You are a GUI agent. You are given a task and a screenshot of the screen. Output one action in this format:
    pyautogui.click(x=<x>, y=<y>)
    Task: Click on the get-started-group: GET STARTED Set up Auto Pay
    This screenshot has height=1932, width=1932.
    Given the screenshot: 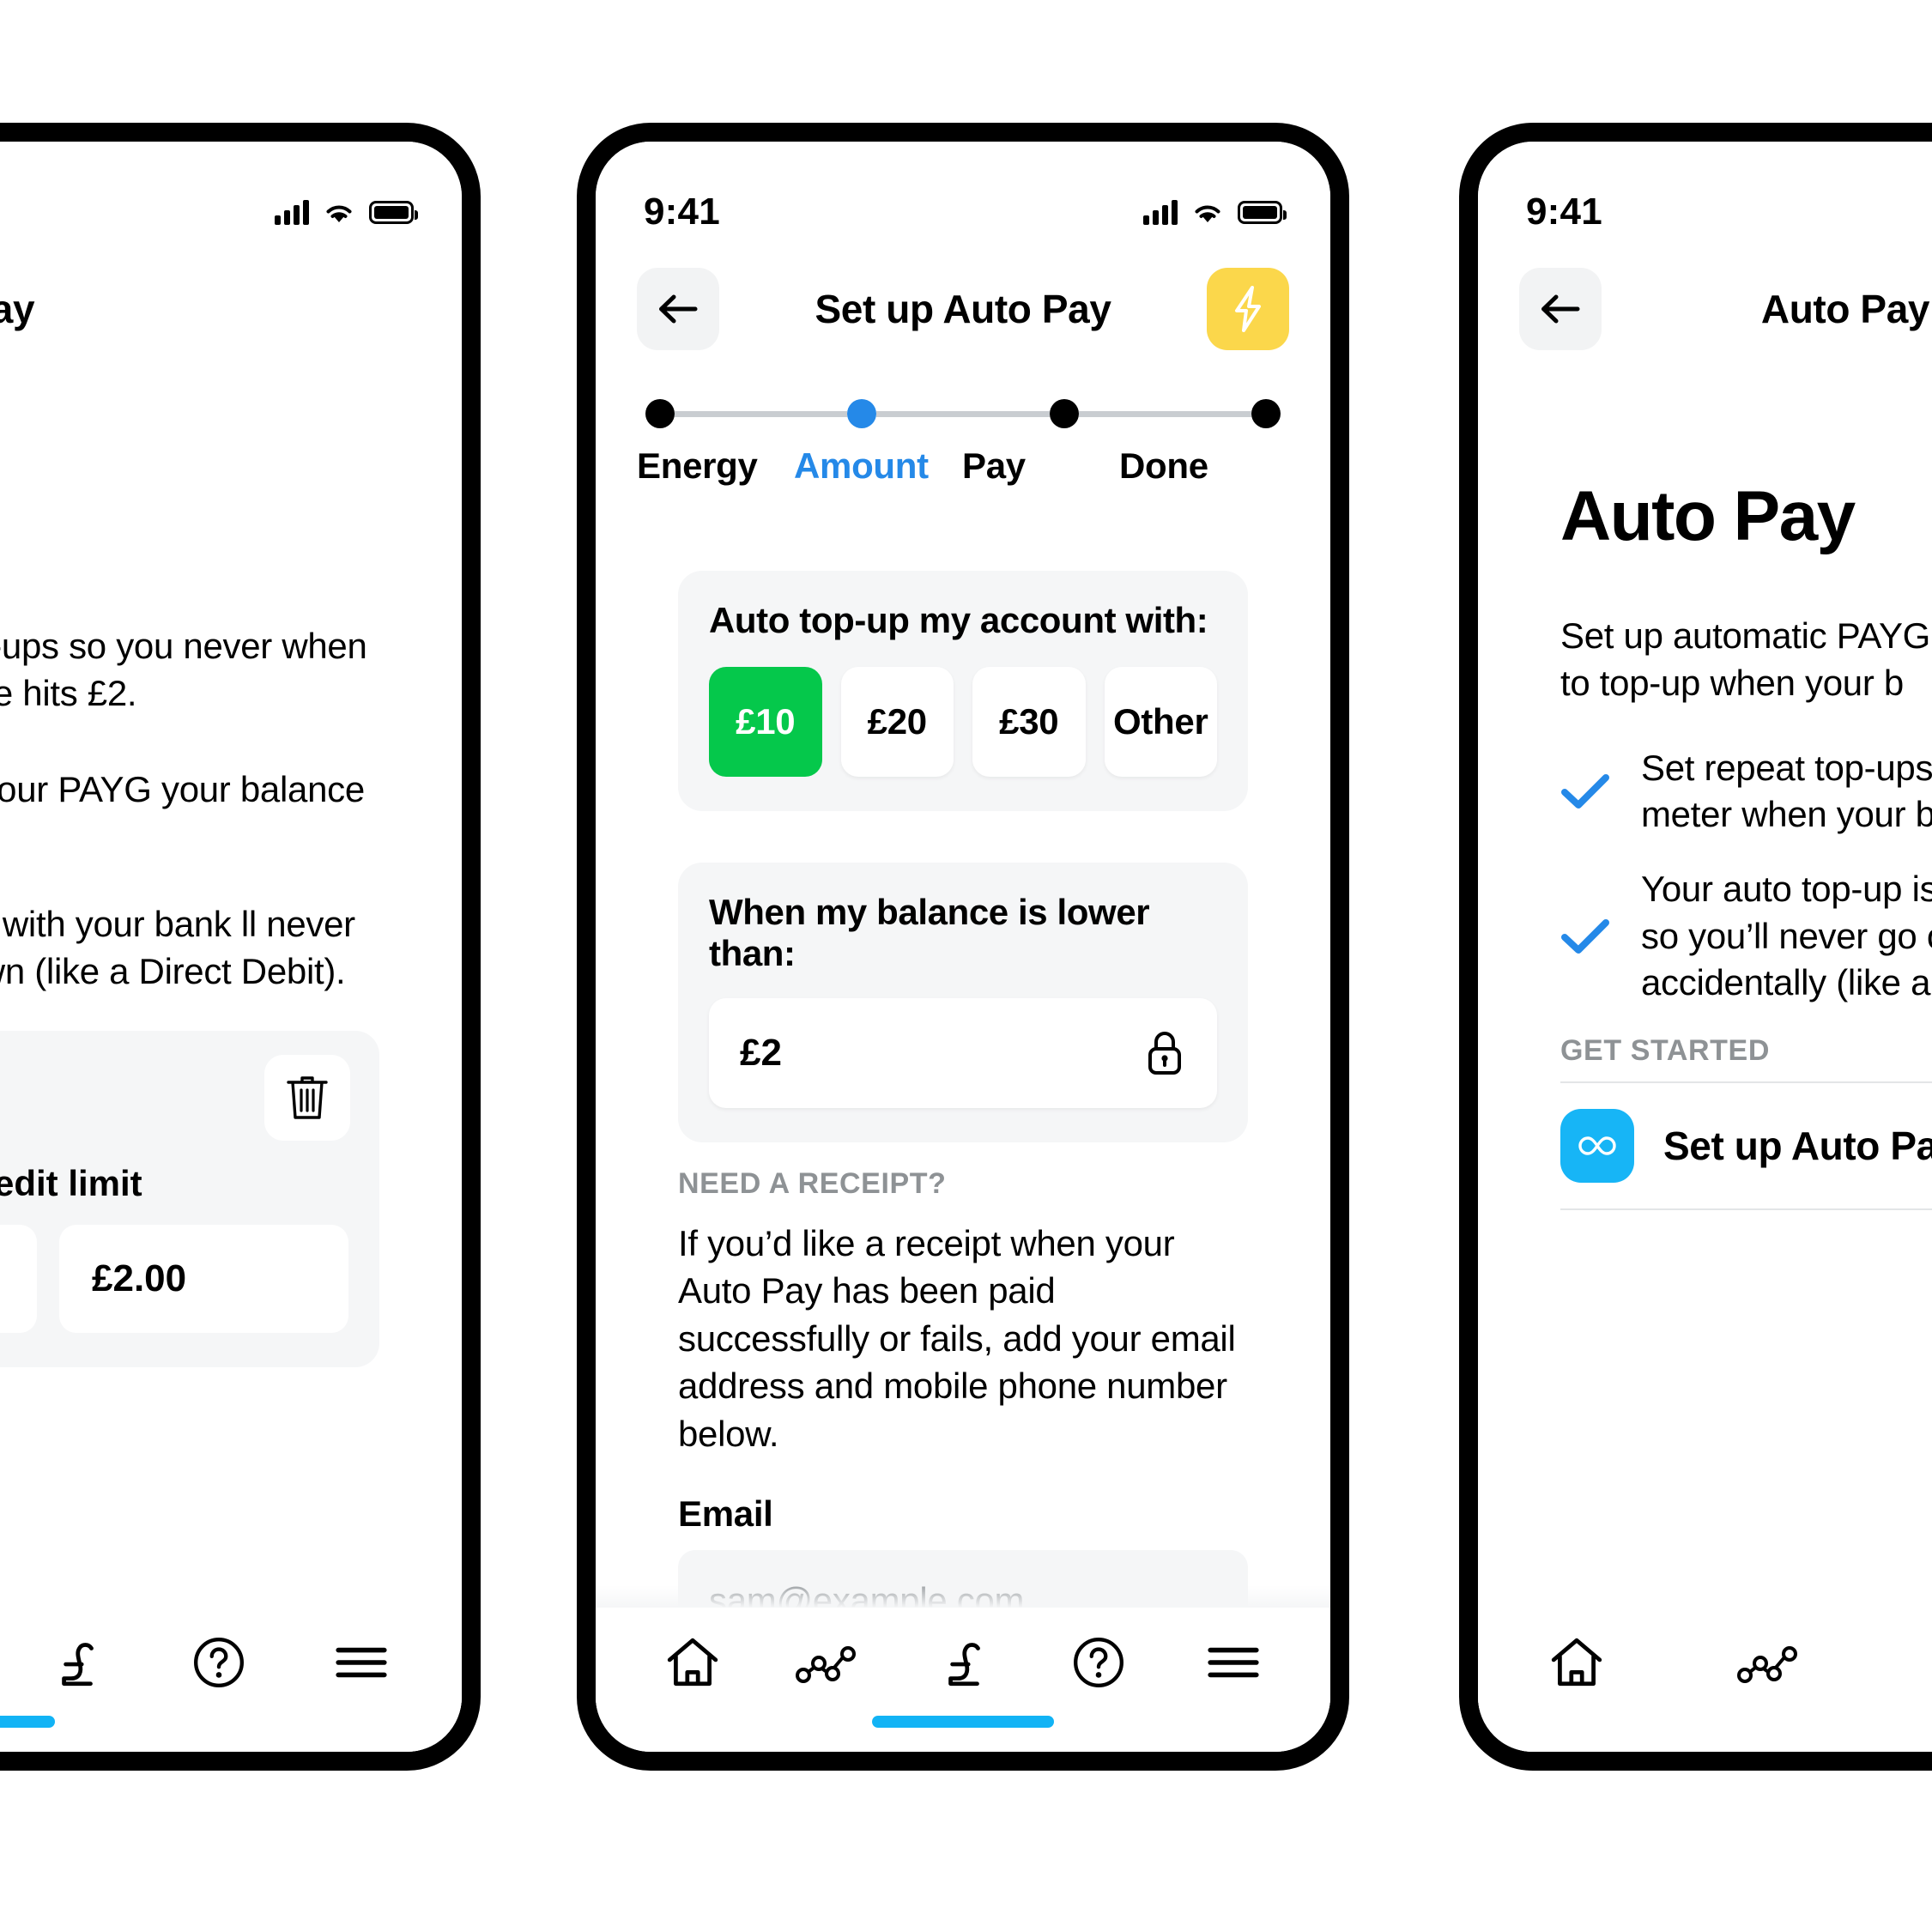 What is the action you would take?
    pyautogui.click(x=1746, y=1122)
    